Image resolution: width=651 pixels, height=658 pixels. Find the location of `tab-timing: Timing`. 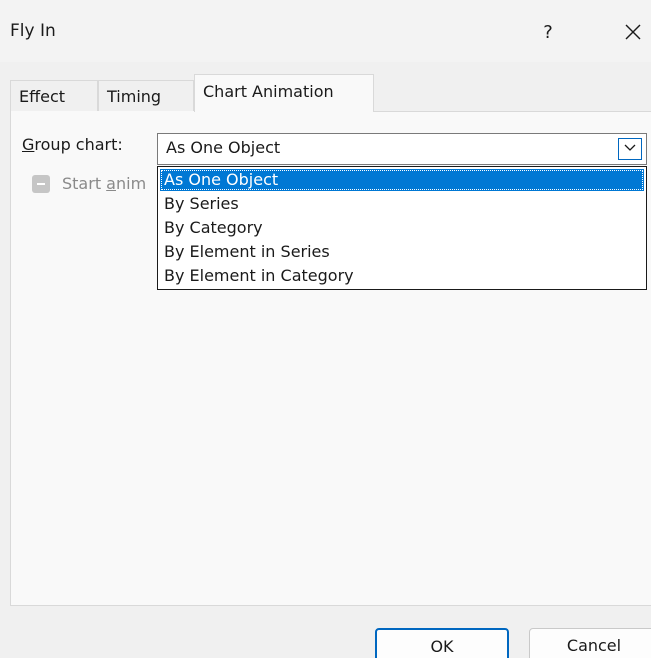

tab-timing: Timing is located at coordinates (146, 95).